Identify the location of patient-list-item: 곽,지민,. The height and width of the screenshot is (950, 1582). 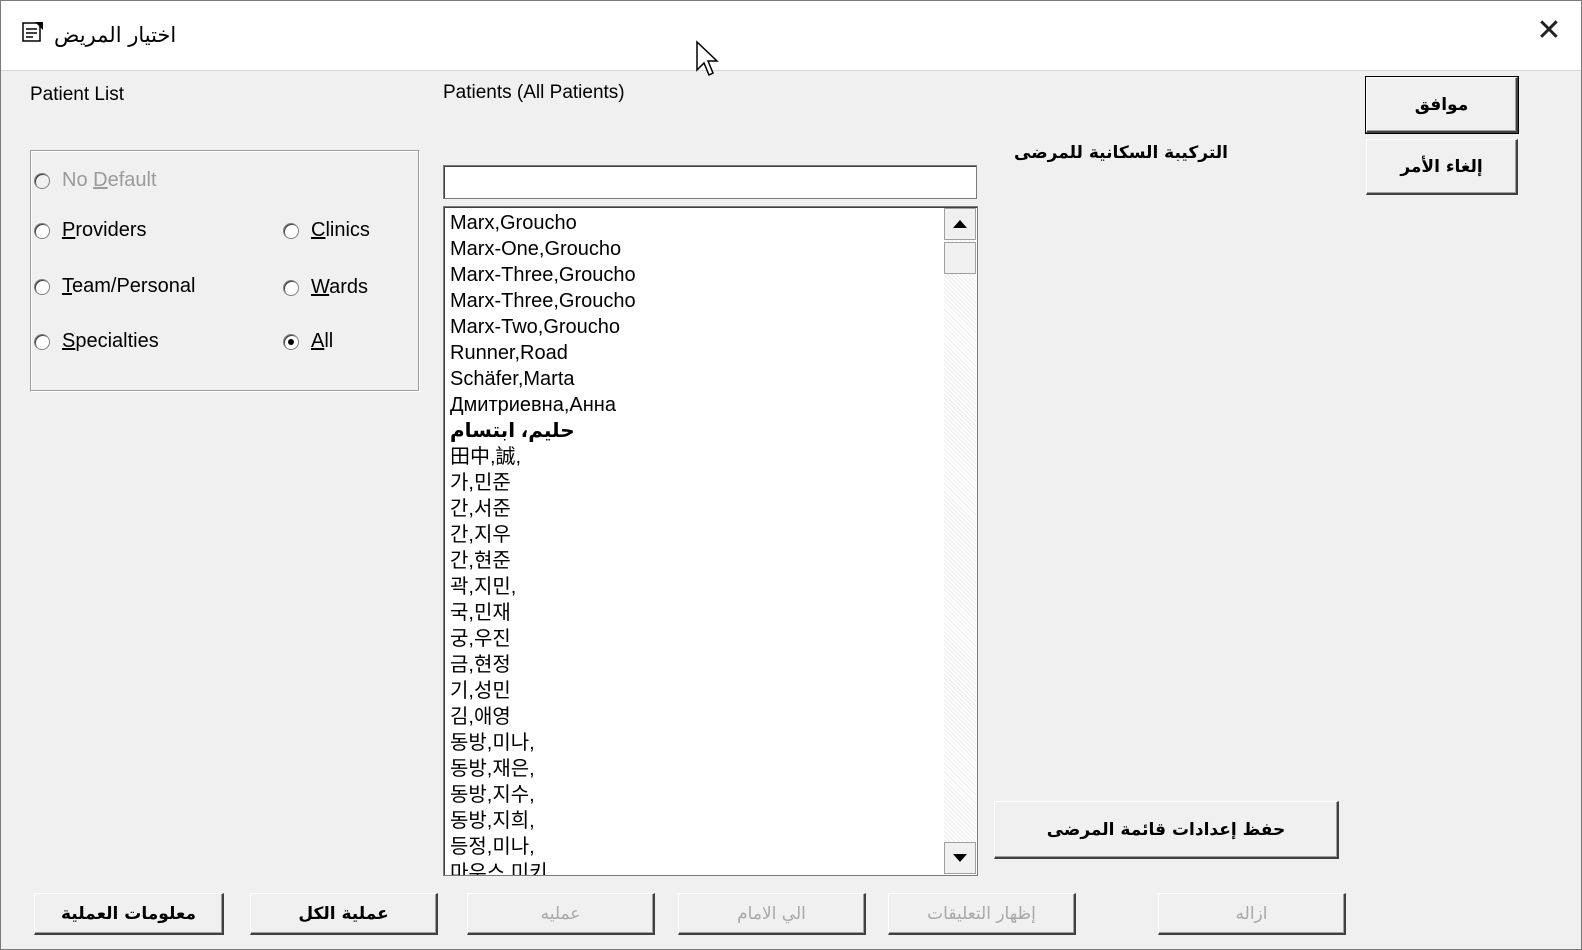
(695, 587).